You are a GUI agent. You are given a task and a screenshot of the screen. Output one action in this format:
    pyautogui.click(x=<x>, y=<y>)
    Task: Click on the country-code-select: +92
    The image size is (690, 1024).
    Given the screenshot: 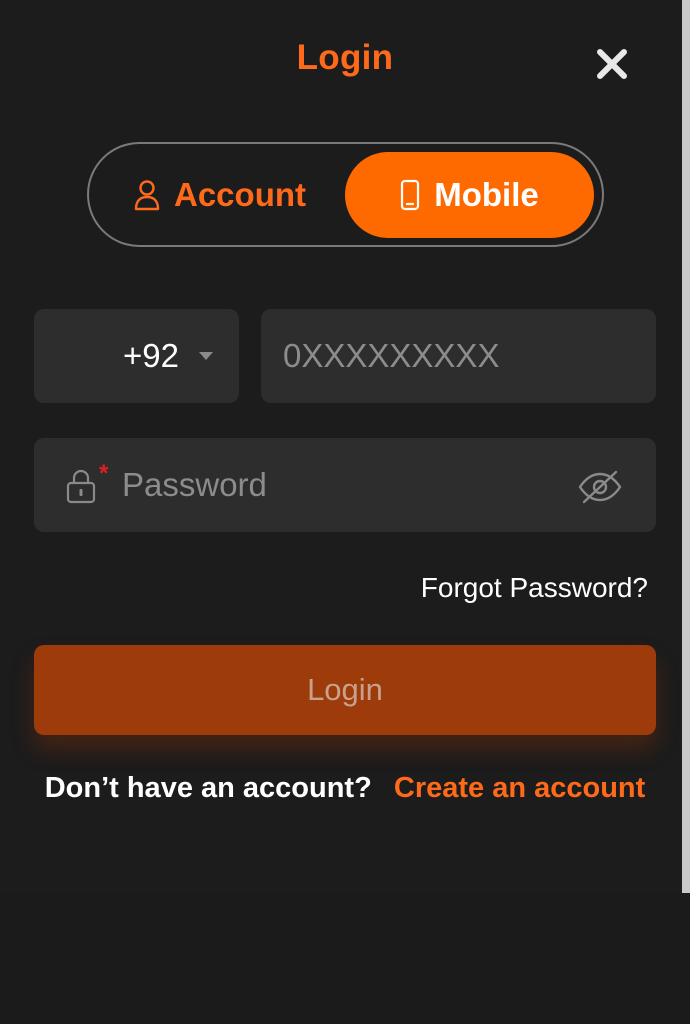 What is the action you would take?
    pyautogui.click(x=136, y=356)
    